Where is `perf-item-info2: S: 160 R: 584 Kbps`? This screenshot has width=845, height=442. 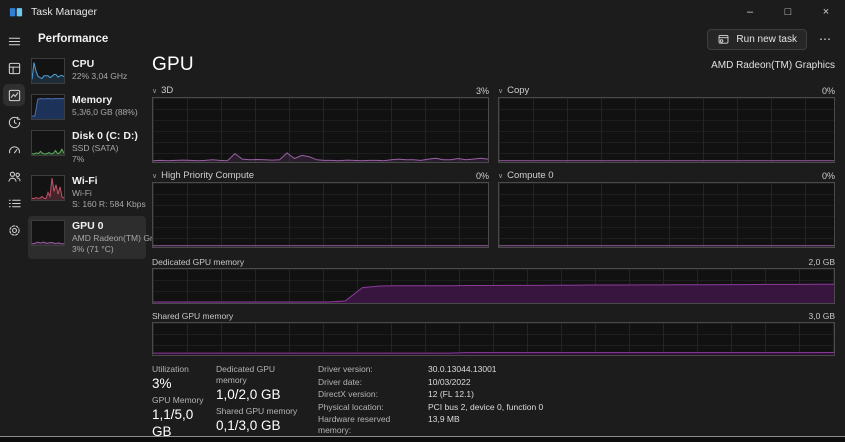 perf-item-info2: S: 160 R: 584 Kbps is located at coordinates (109, 204).